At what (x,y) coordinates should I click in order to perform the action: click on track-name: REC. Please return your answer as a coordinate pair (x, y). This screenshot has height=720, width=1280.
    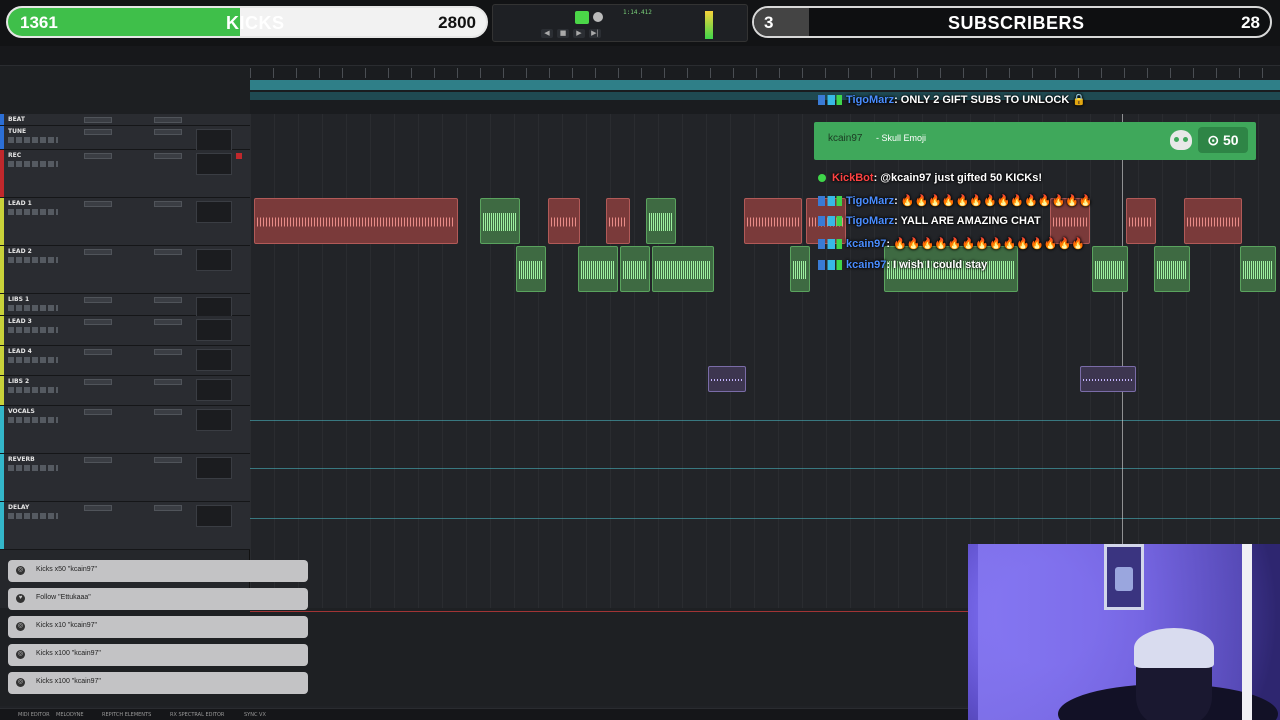
    Looking at the image, I should click on (14, 155).